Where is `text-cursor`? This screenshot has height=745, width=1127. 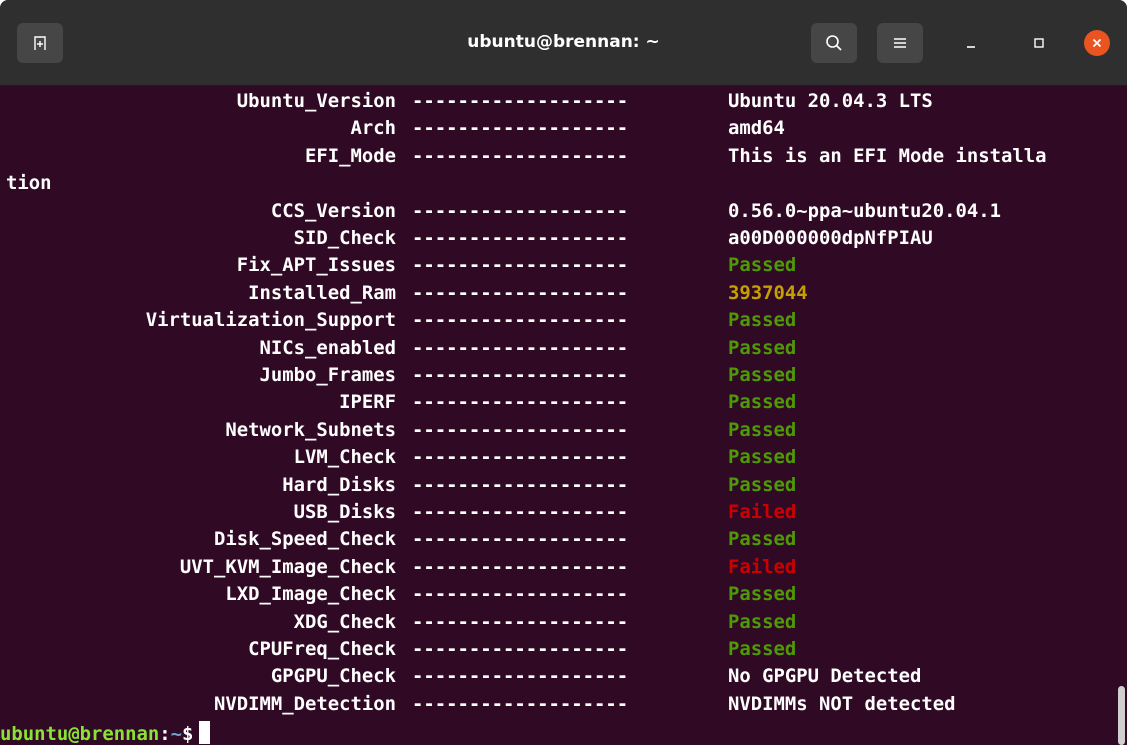 text-cursor is located at coordinates (205, 732).